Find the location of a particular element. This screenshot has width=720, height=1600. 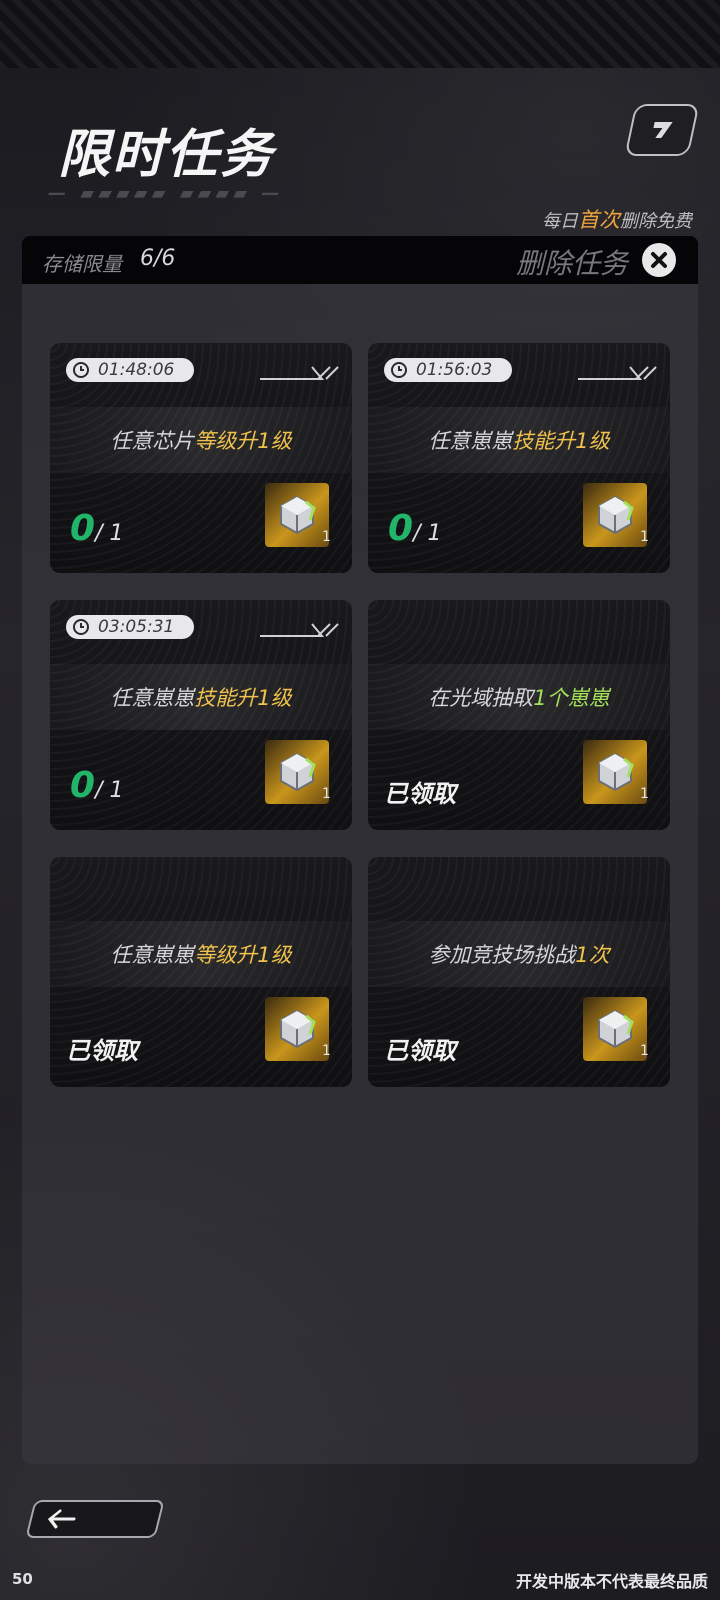

top-decor-strip is located at coordinates (360, 34).